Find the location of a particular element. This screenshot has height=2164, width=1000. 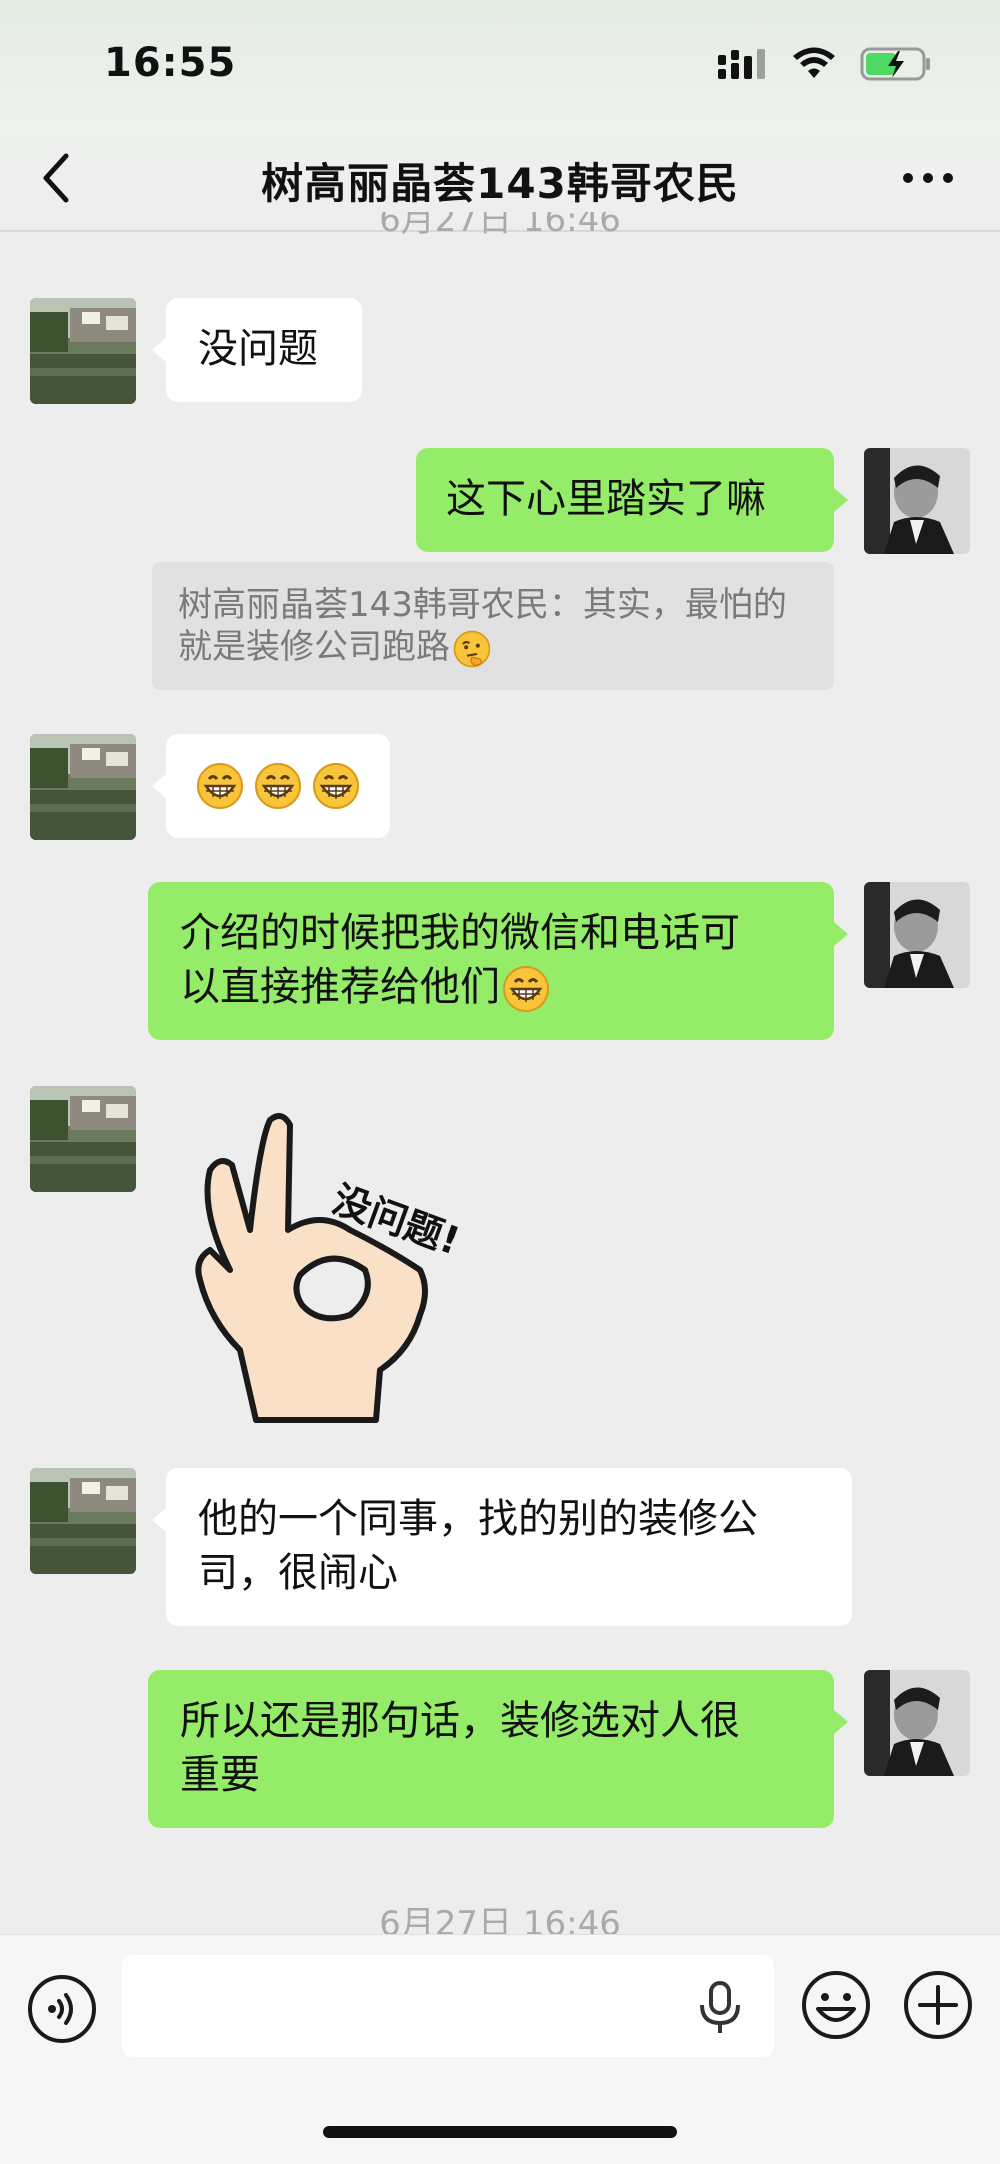

more-dots-icon is located at coordinates (928, 178).